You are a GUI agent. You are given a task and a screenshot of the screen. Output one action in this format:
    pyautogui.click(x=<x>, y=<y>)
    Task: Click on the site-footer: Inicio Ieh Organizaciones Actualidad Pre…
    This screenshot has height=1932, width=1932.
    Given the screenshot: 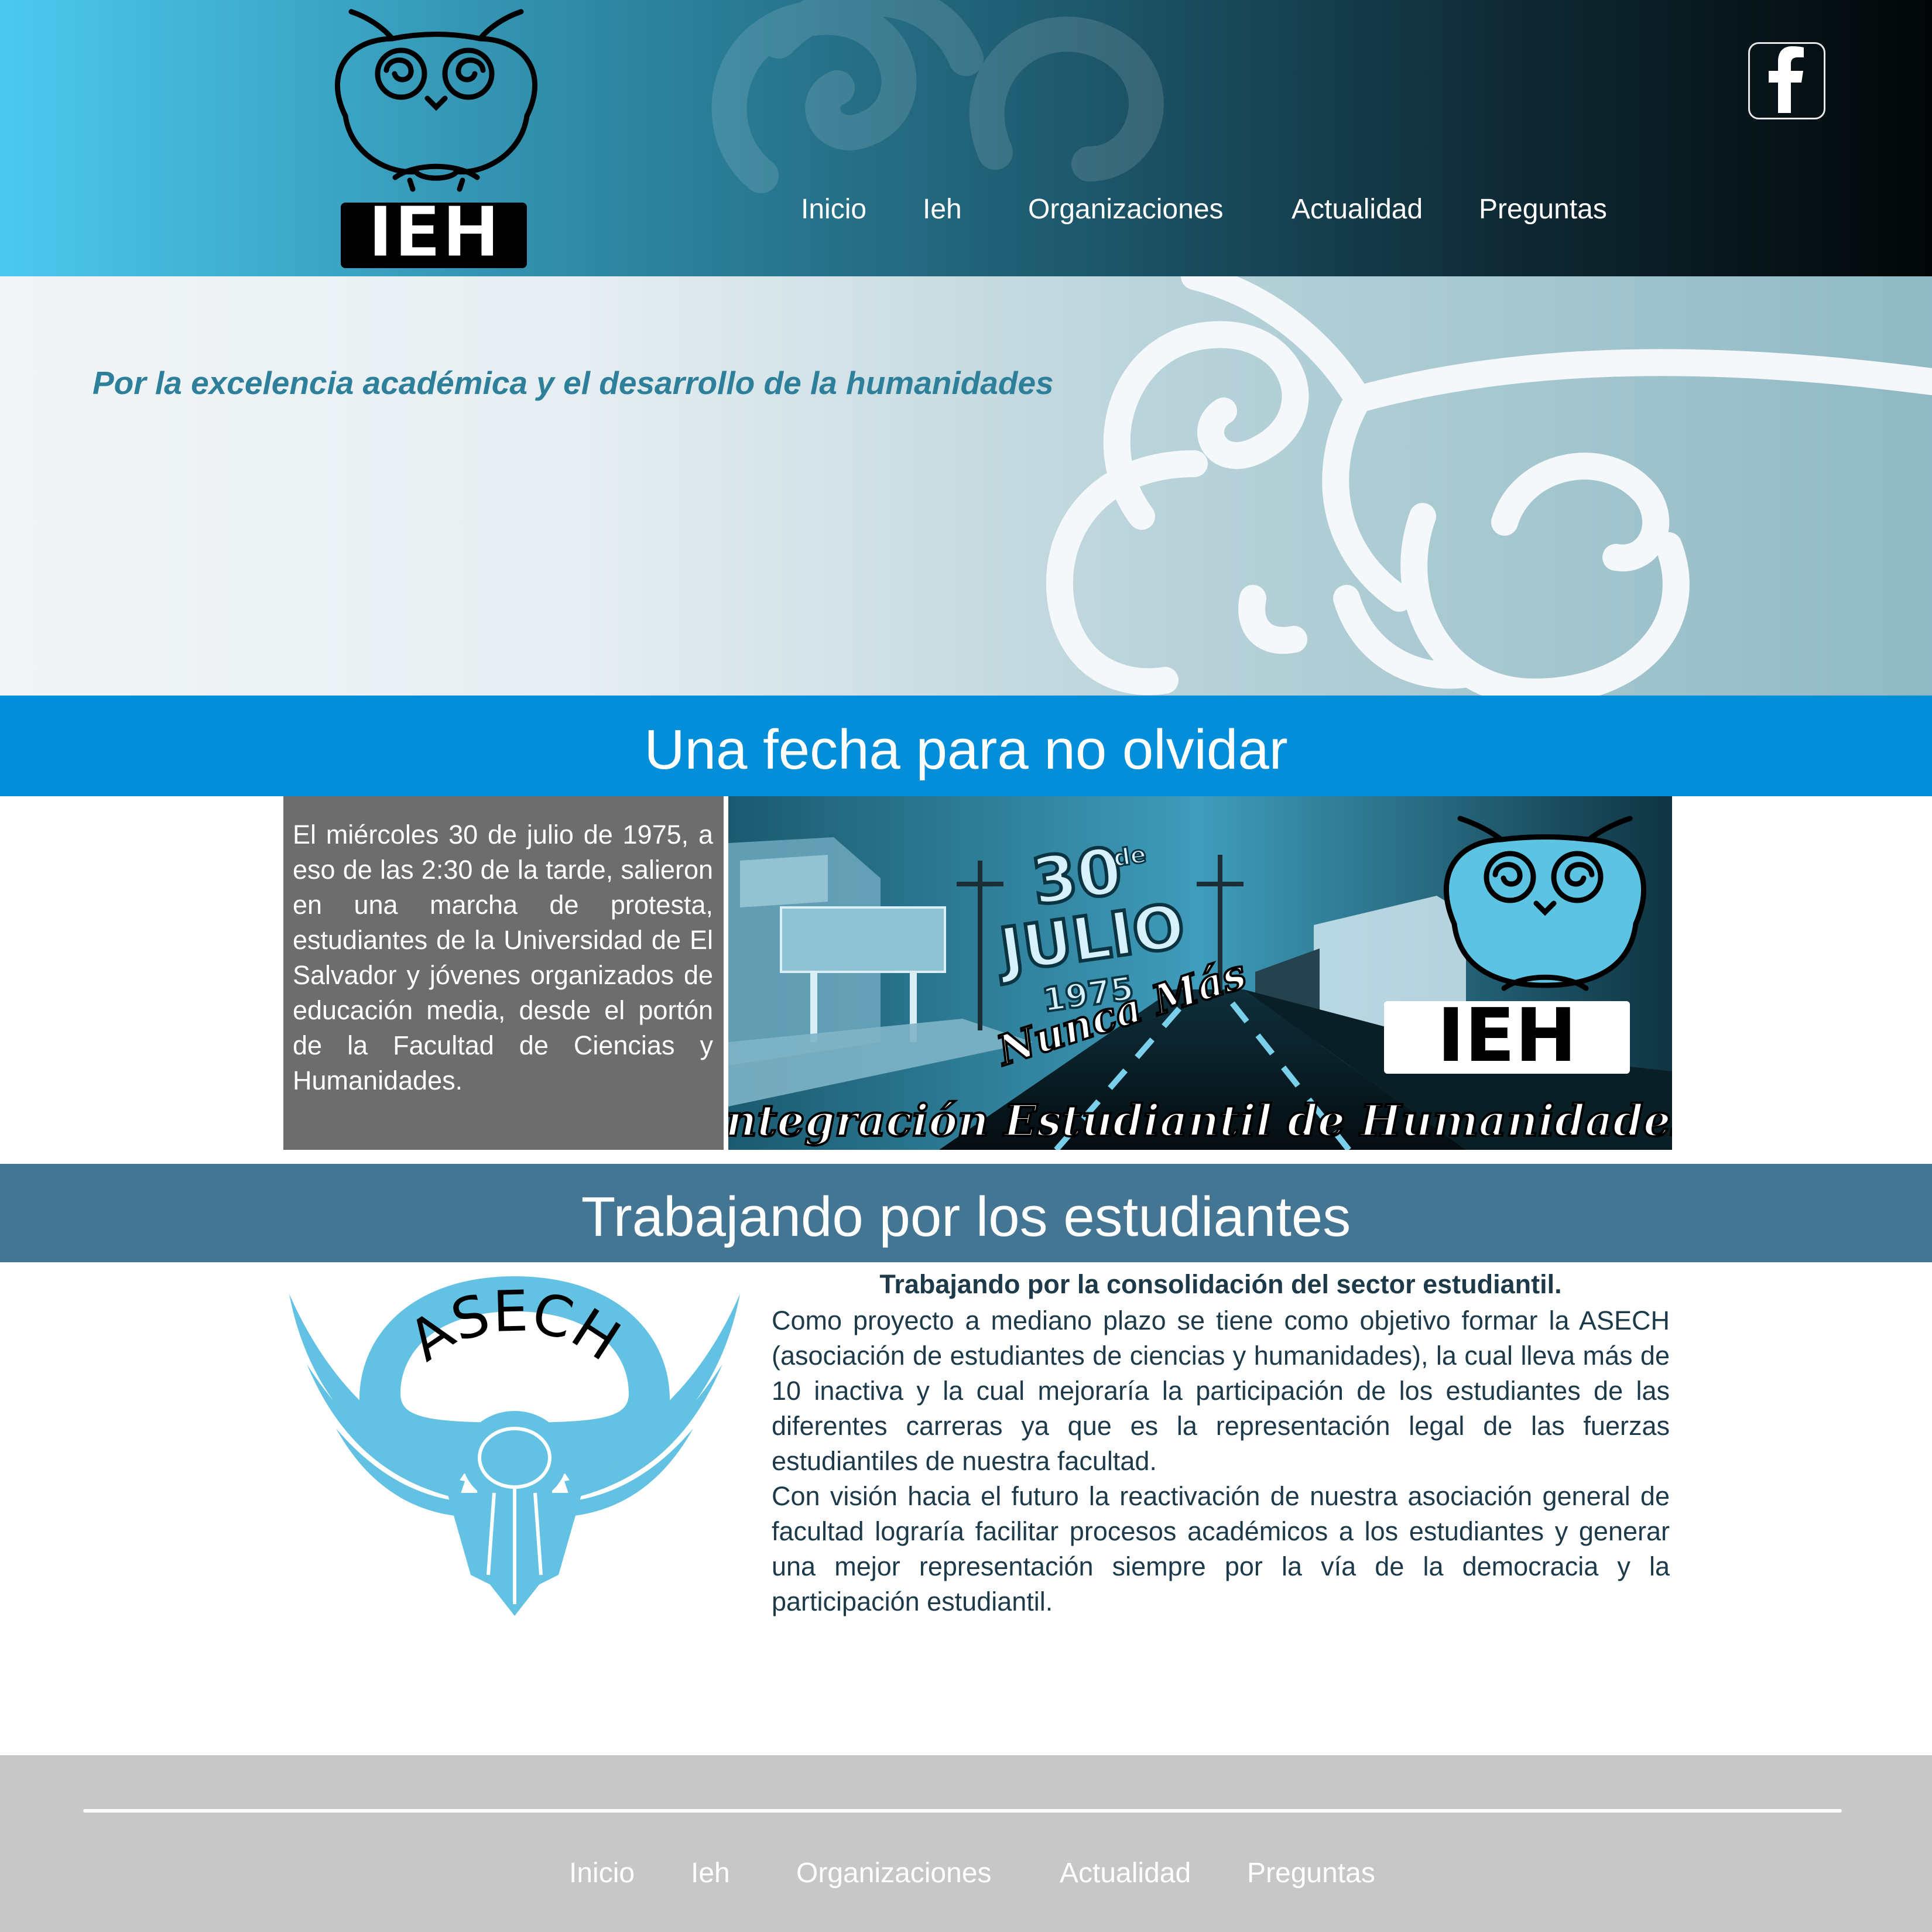 What is the action you would take?
    pyautogui.click(x=966, y=1843)
    